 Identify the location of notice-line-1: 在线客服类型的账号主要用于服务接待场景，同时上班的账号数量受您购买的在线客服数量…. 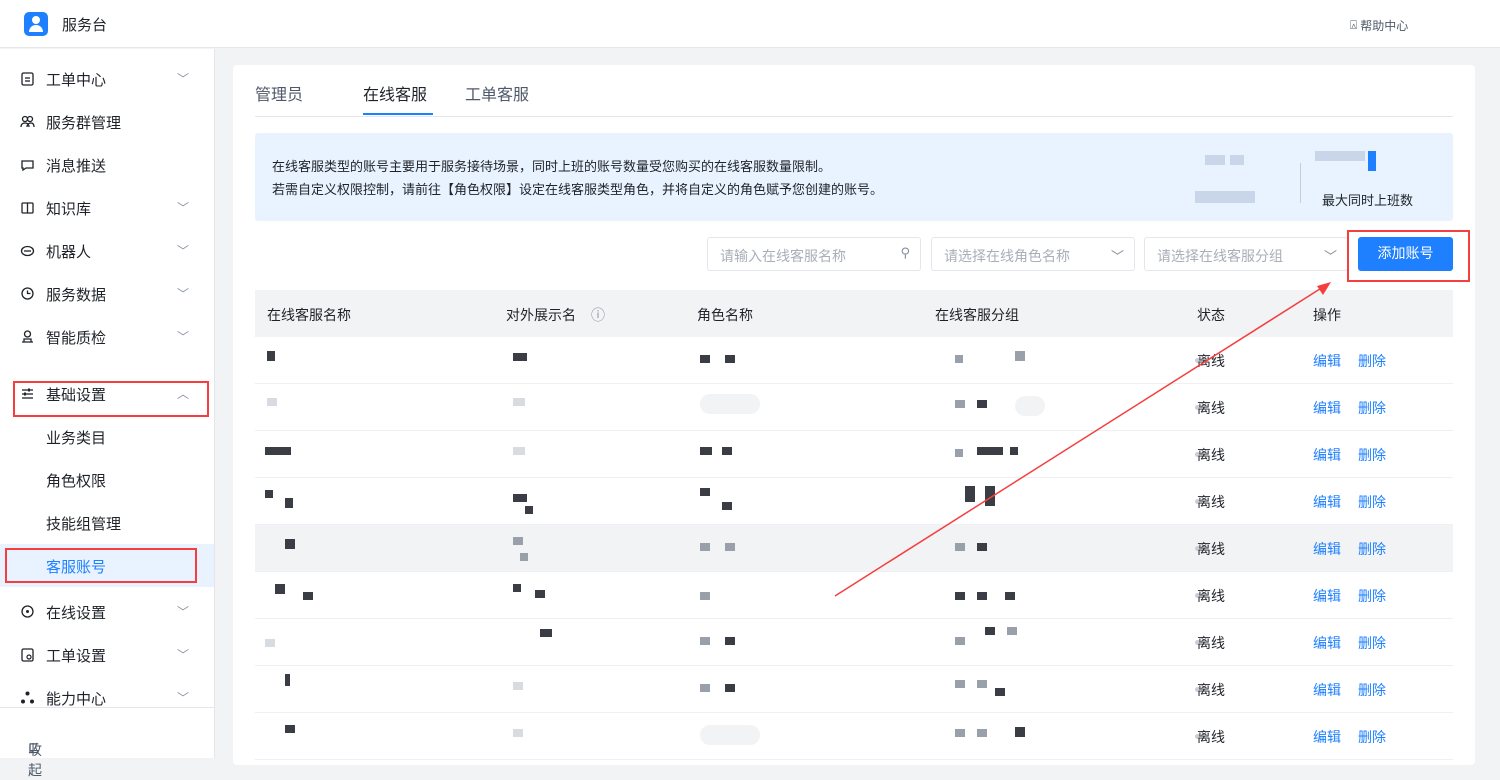
(552, 167).